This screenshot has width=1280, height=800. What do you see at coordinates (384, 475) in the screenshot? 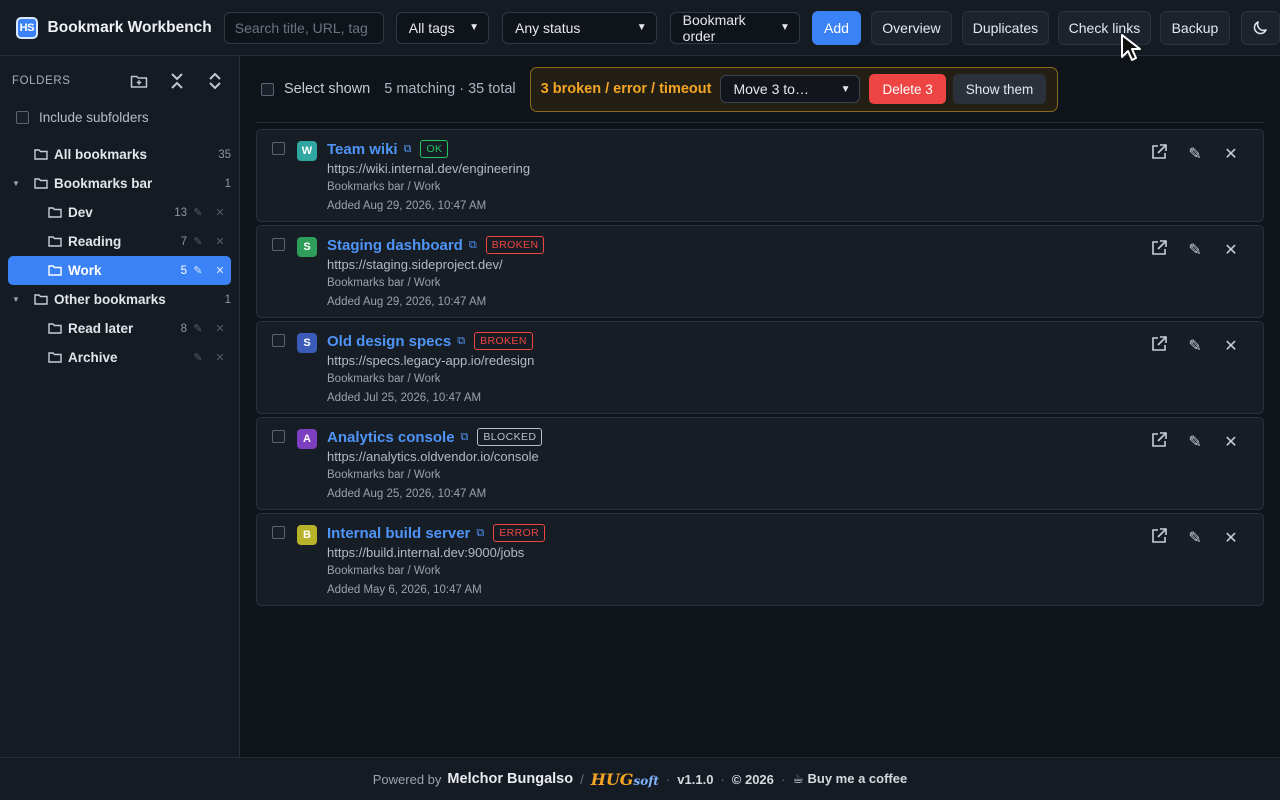
I see `bookmark-path: Bookmarks bar / Work` at bounding box center [384, 475].